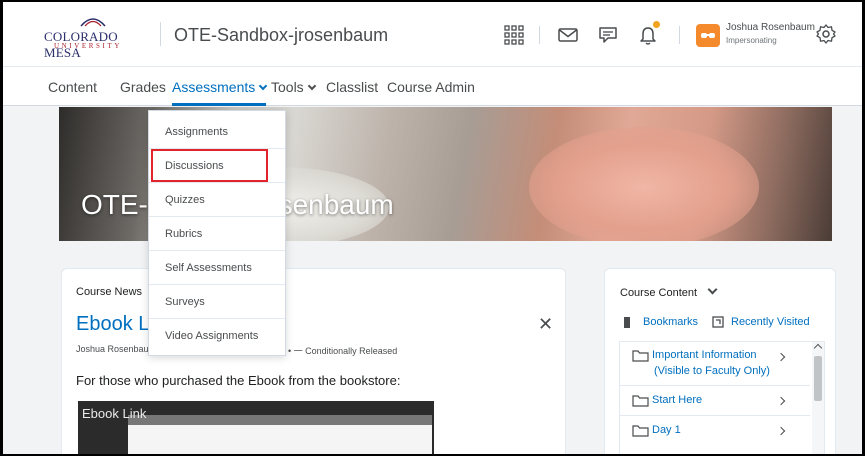 The image size is (865, 456). What do you see at coordinates (109, 292) in the screenshot?
I see `widget-heading: Course News` at bounding box center [109, 292].